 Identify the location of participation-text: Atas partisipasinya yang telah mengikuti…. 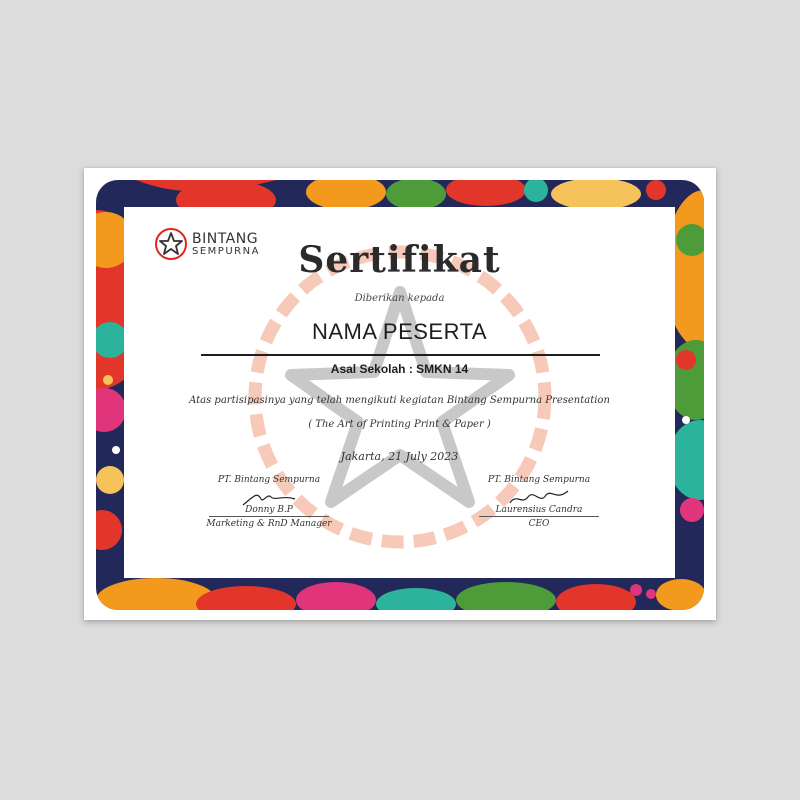
(399, 400).